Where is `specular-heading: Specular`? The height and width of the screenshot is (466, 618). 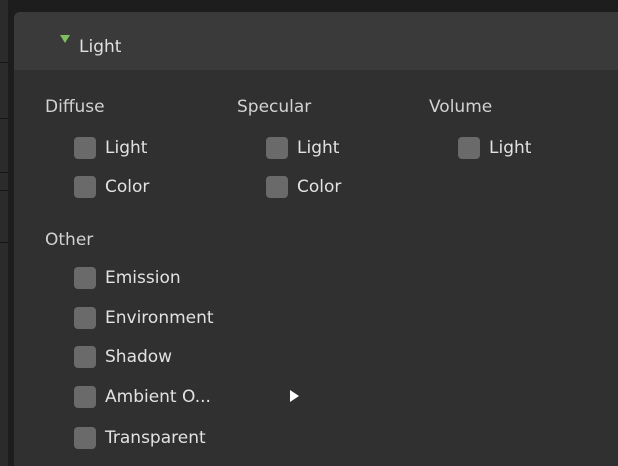
specular-heading: Specular is located at coordinates (274, 107).